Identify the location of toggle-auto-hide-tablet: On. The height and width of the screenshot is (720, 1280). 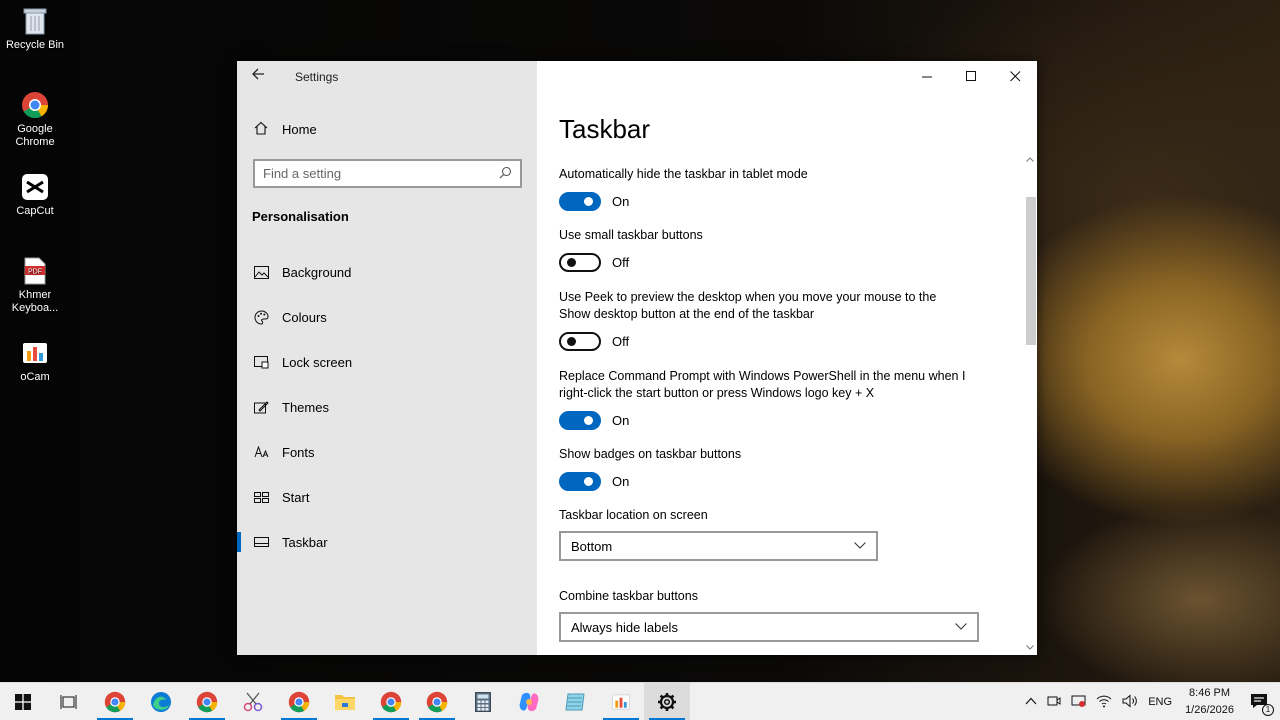
(594, 201).